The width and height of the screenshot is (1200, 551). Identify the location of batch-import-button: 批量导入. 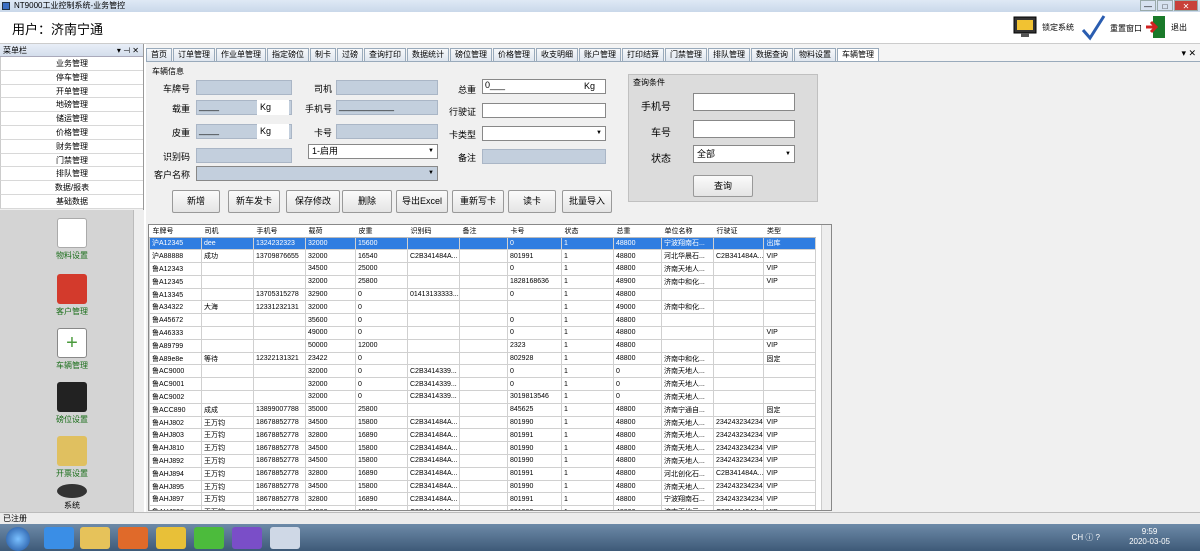
(587, 201).